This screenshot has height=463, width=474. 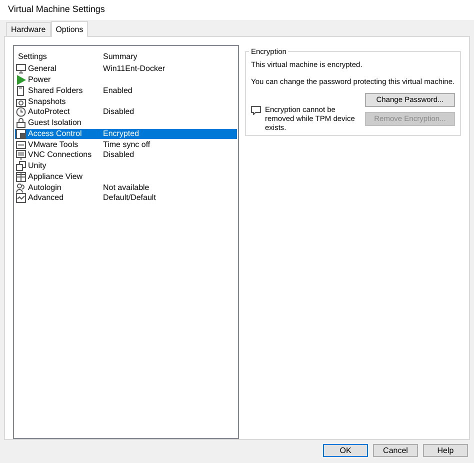 I want to click on settings-row: Access Control Encrypted, so click(x=126, y=134).